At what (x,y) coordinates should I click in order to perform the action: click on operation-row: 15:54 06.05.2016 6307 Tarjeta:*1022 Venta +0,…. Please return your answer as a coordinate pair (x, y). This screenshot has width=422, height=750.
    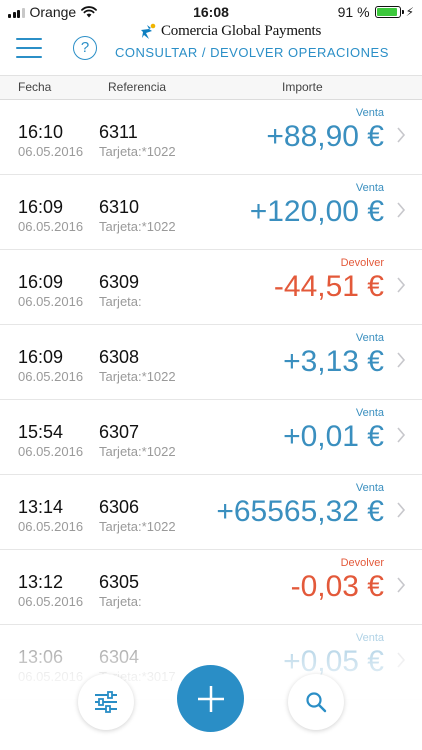
    Looking at the image, I should click on (211, 437).